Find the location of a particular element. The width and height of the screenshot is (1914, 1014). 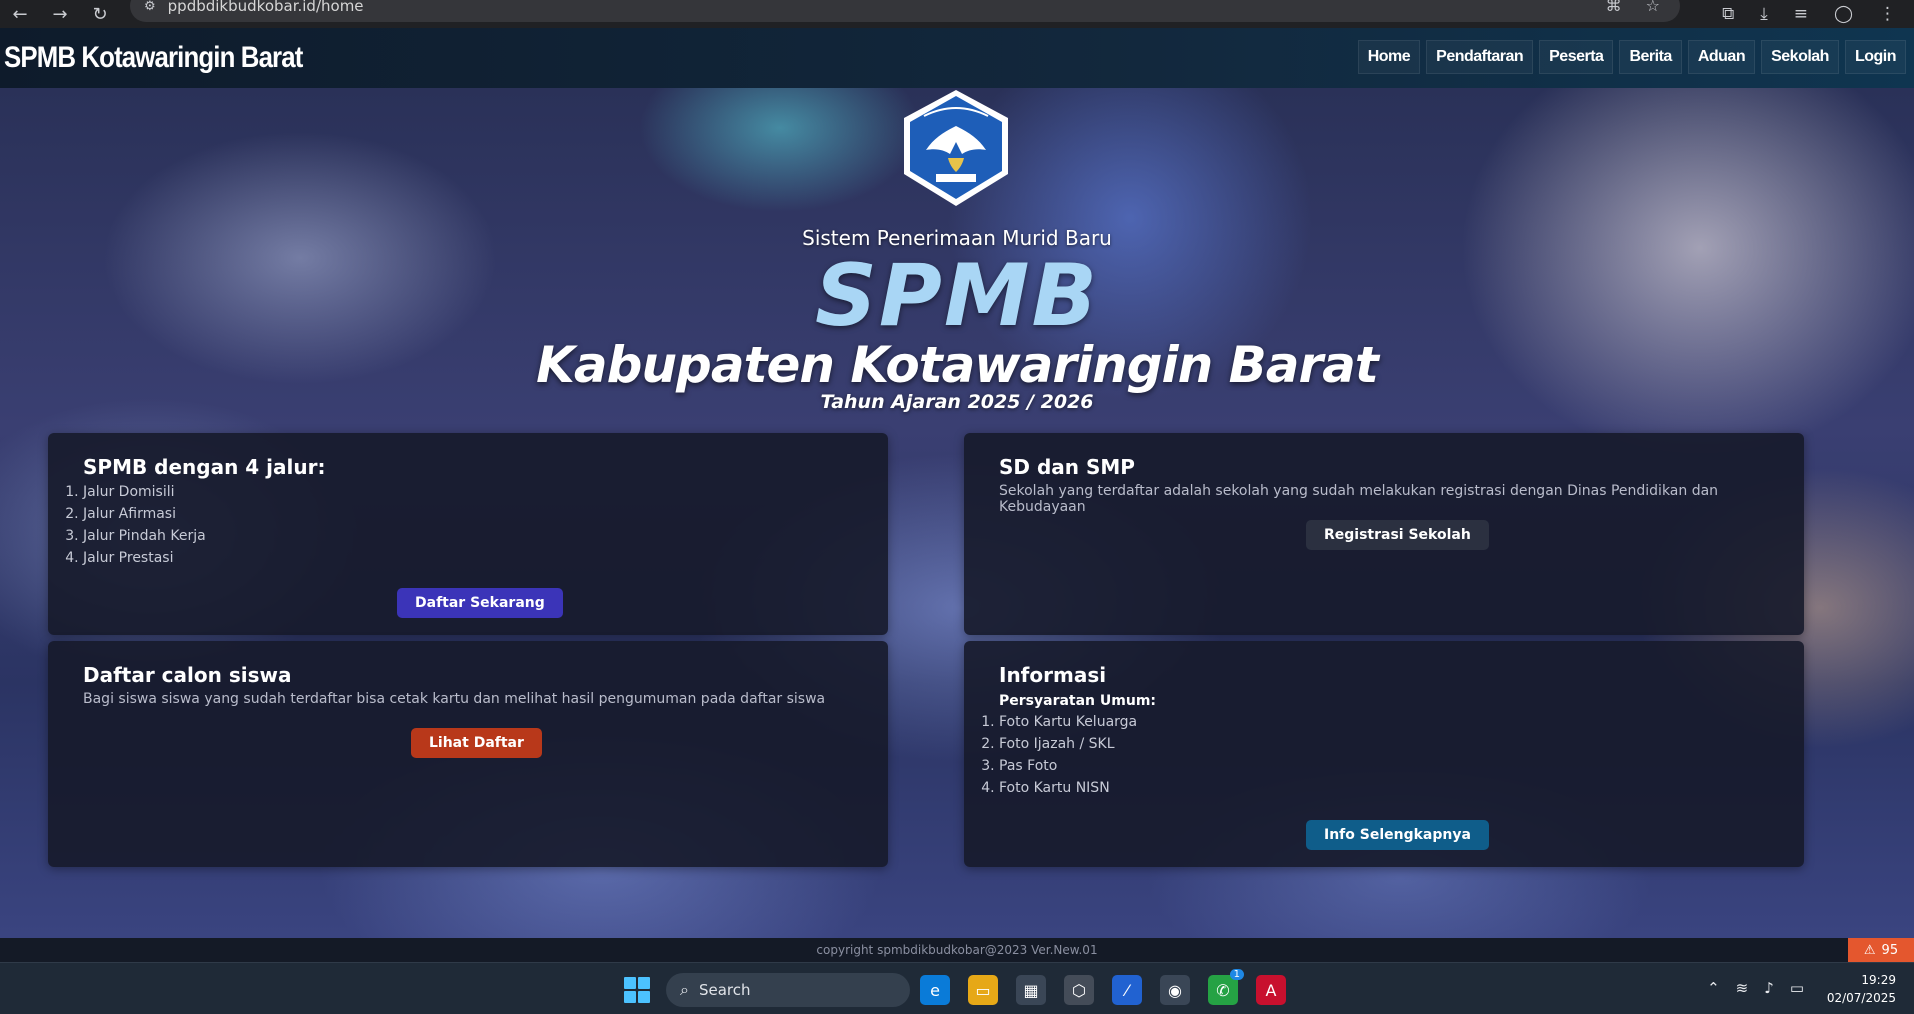

card-sekolah-title: SD dan SMP is located at coordinates (1067, 467).